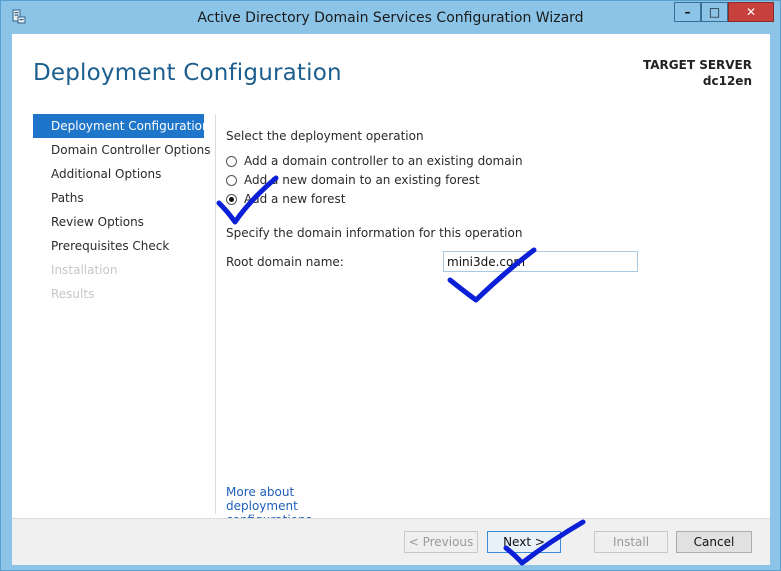 The height and width of the screenshot is (571, 781). What do you see at coordinates (697, 65) in the screenshot?
I see `target-server-label: TARGET SERVER` at bounding box center [697, 65].